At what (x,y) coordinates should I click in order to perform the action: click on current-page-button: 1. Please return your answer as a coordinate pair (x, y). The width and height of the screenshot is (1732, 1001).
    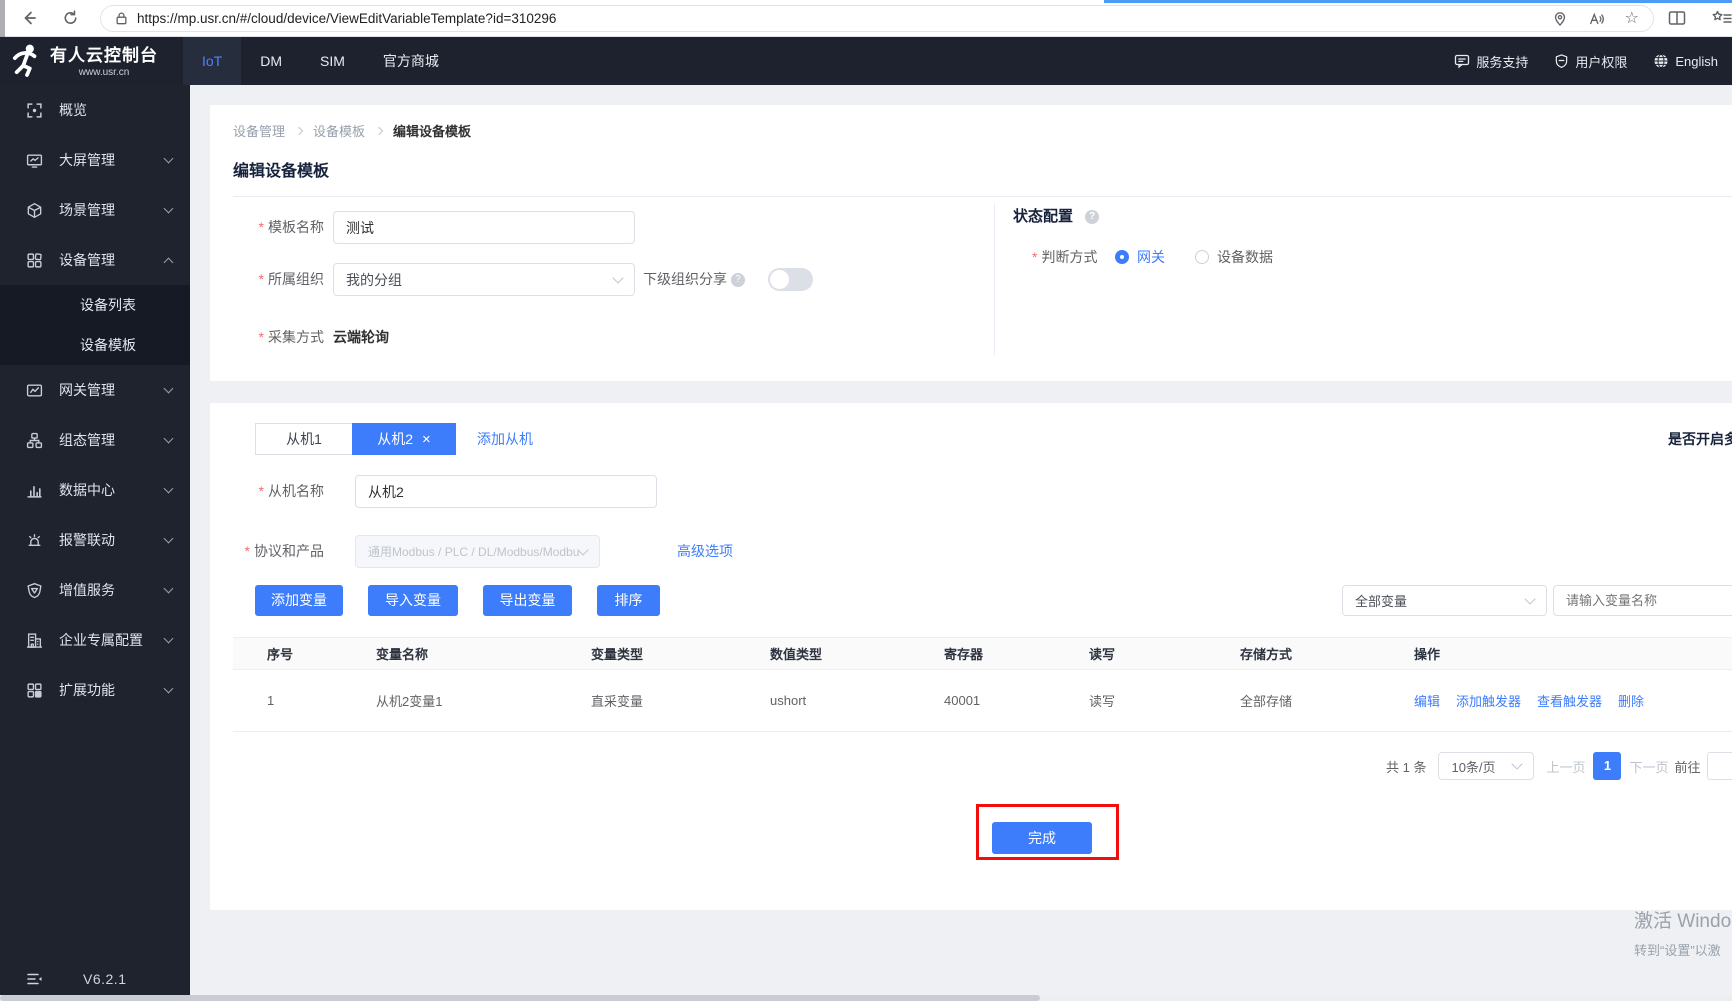
    Looking at the image, I should click on (1607, 766).